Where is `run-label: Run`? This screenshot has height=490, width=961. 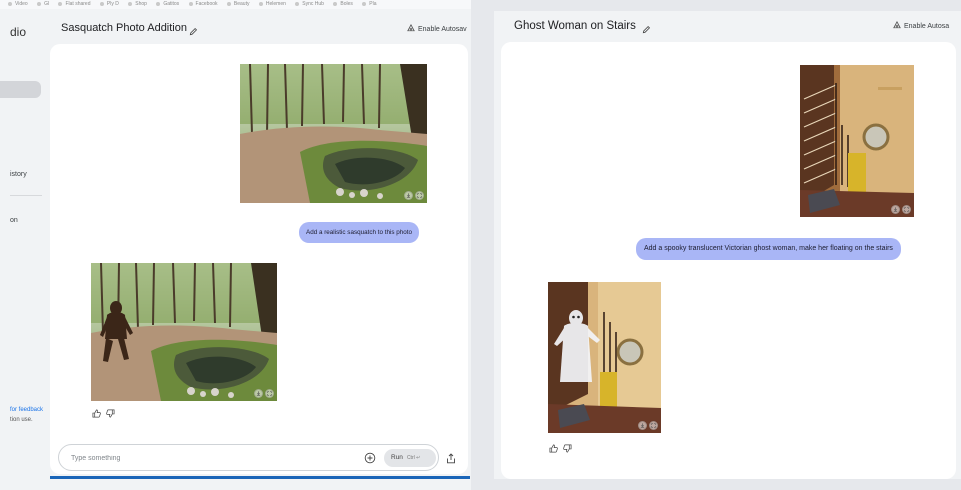
run-label: Run is located at coordinates (397, 457).